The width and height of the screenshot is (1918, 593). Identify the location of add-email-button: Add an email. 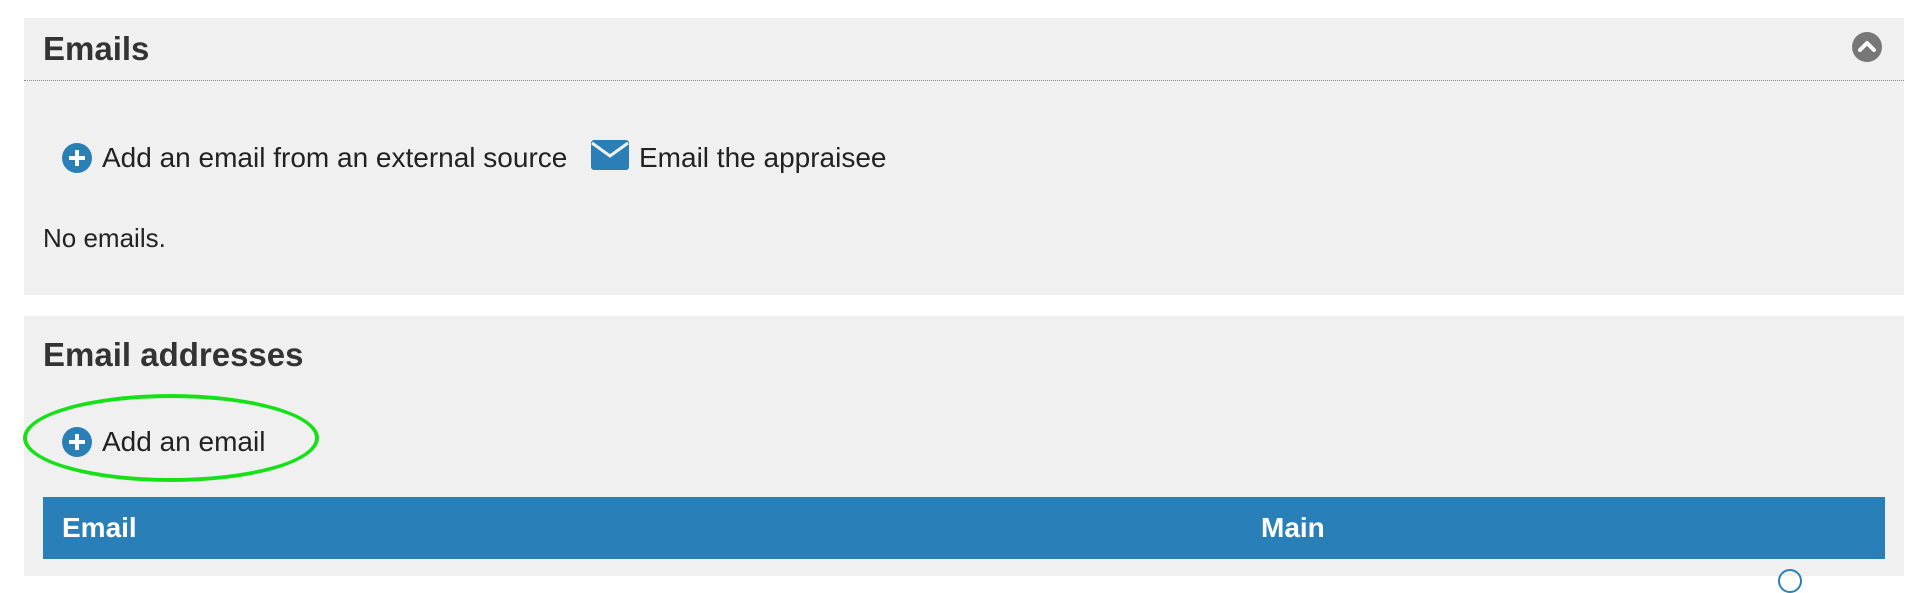
(163, 442).